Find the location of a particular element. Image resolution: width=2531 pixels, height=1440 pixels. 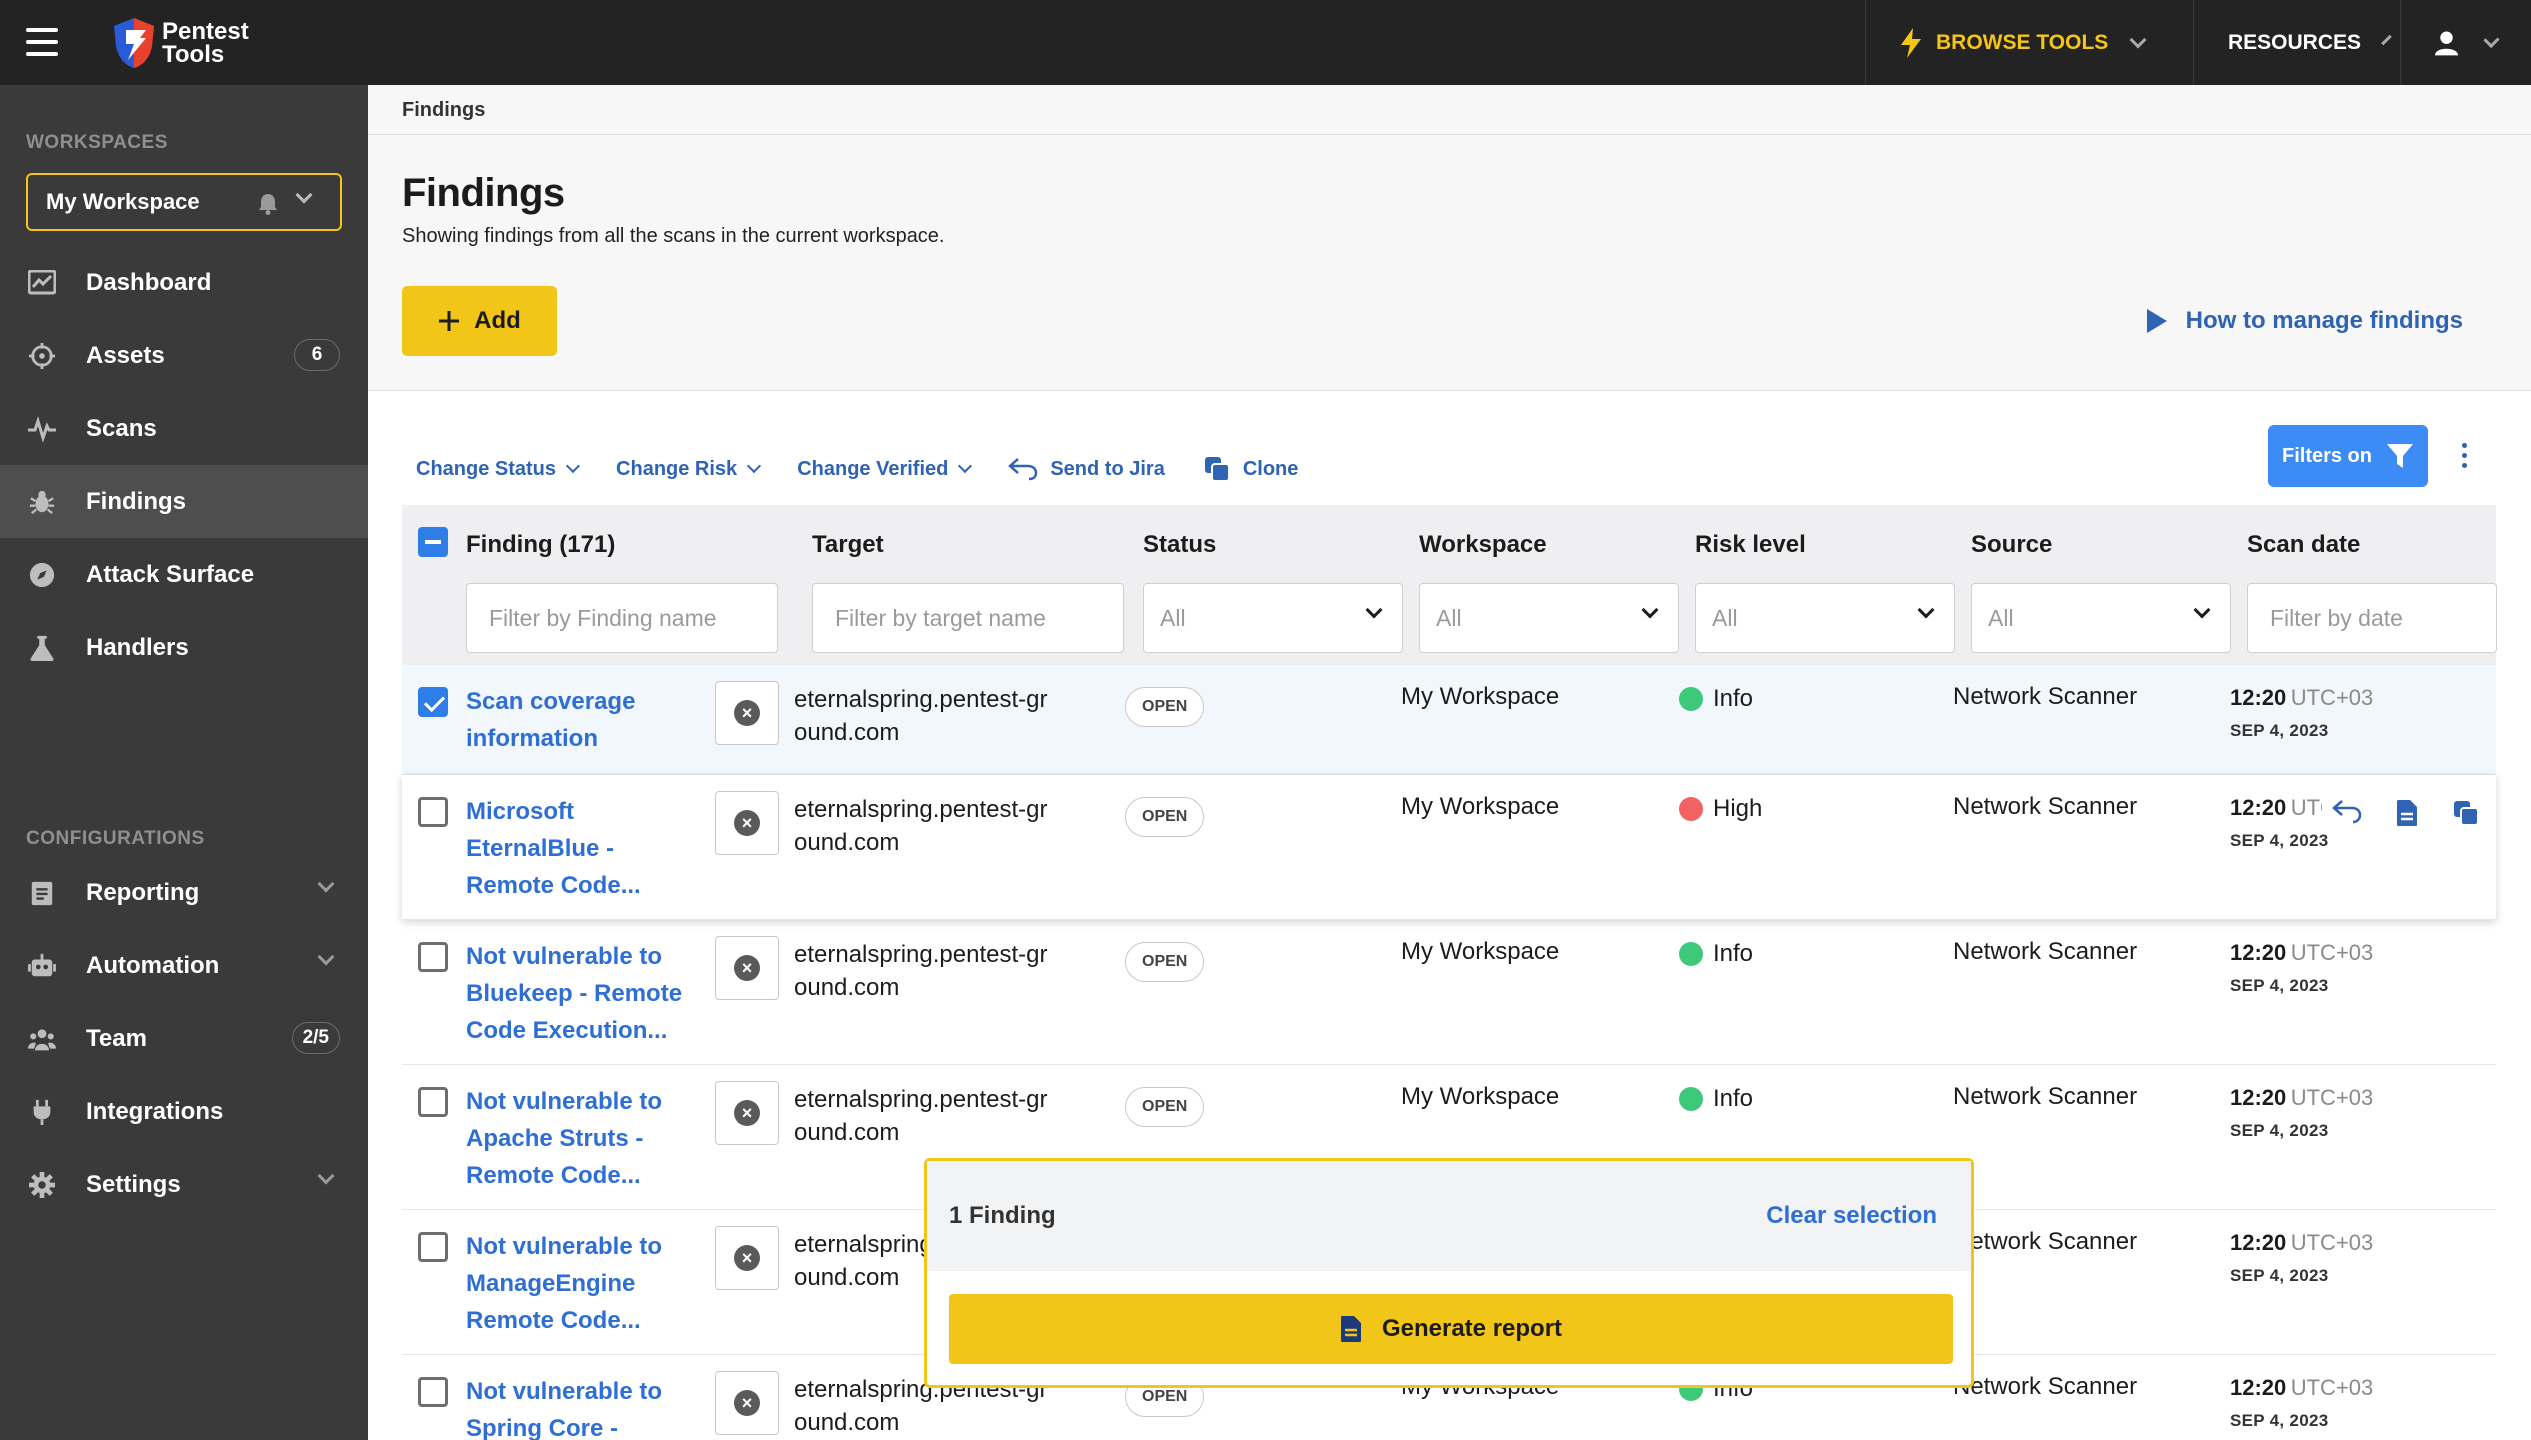

change-verified-button: Change Verified is located at coordinates (885, 469).